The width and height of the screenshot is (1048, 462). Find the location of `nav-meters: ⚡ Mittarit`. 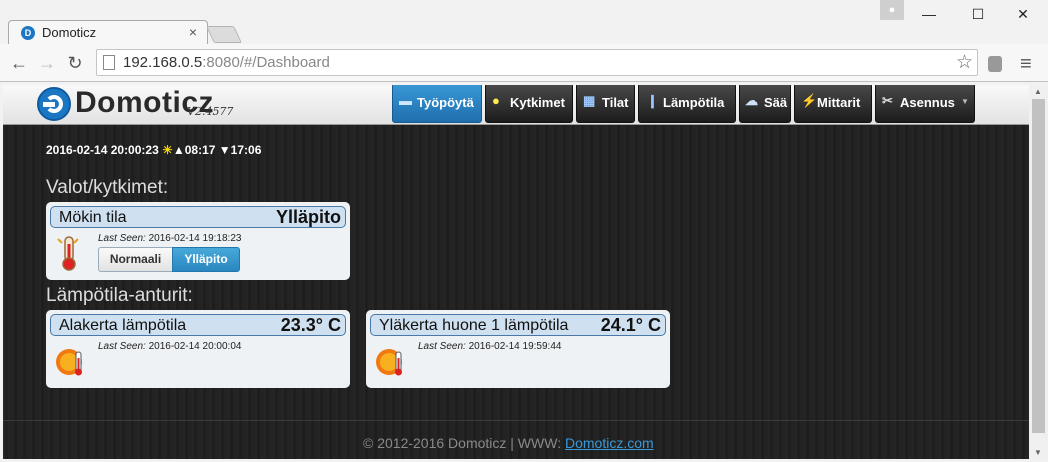

nav-meters: ⚡ Mittarit is located at coordinates (833, 104).